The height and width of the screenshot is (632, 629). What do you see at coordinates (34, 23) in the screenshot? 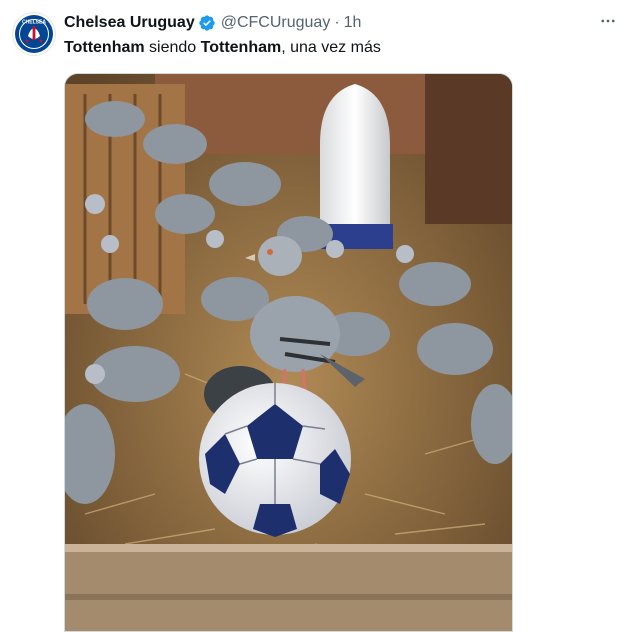
I see `avatar-crest-text: CHELSEA` at bounding box center [34, 23].